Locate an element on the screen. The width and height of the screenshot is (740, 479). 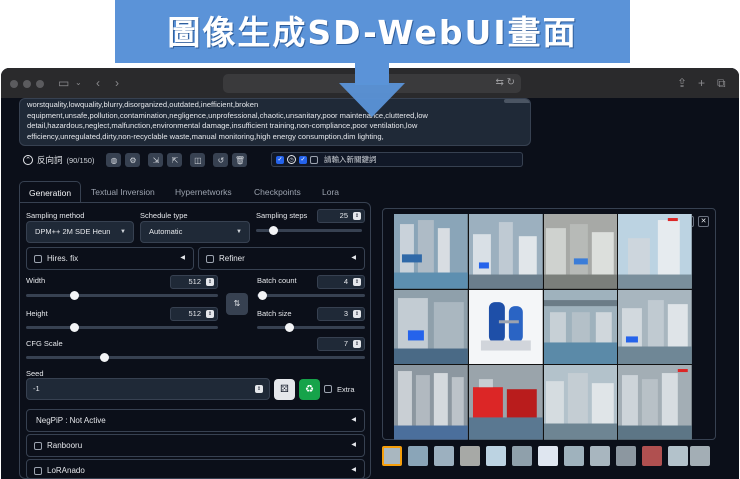
globe-icon: ◍ is located at coordinates (114, 160).